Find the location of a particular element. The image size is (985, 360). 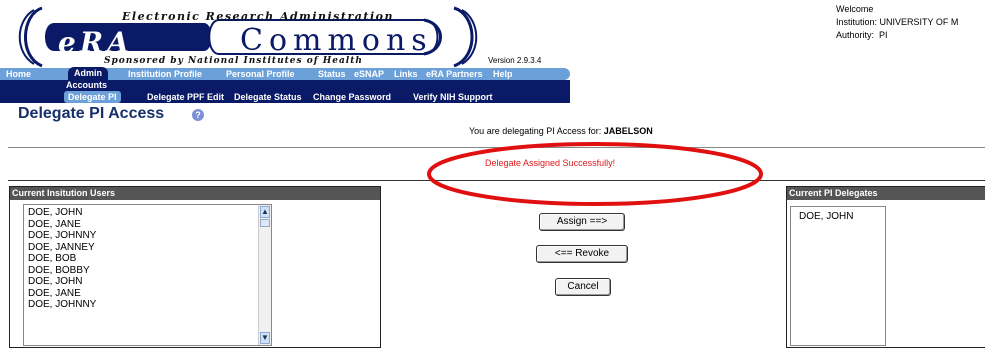

cancel-button: Cancel is located at coordinates (583, 287).